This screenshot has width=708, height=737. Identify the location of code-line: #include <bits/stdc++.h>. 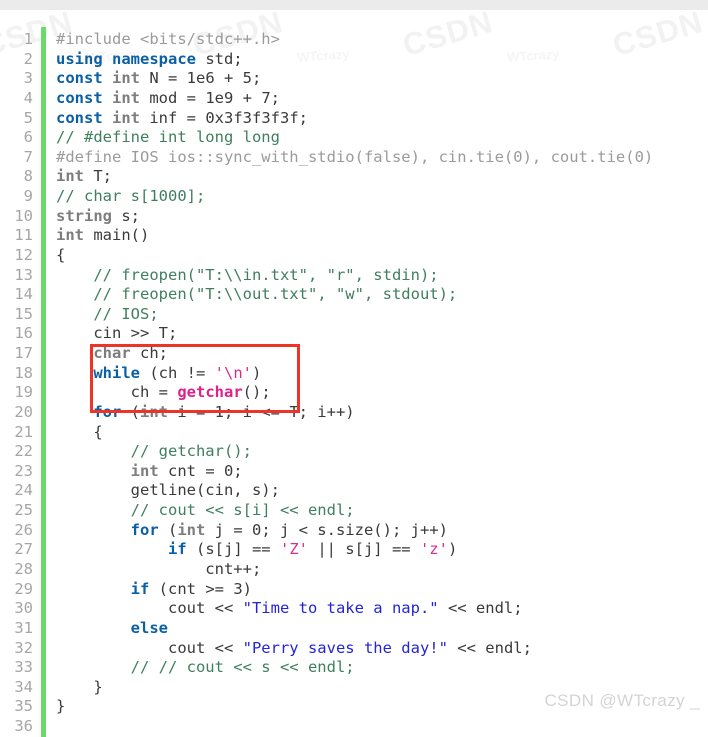
(168, 40).